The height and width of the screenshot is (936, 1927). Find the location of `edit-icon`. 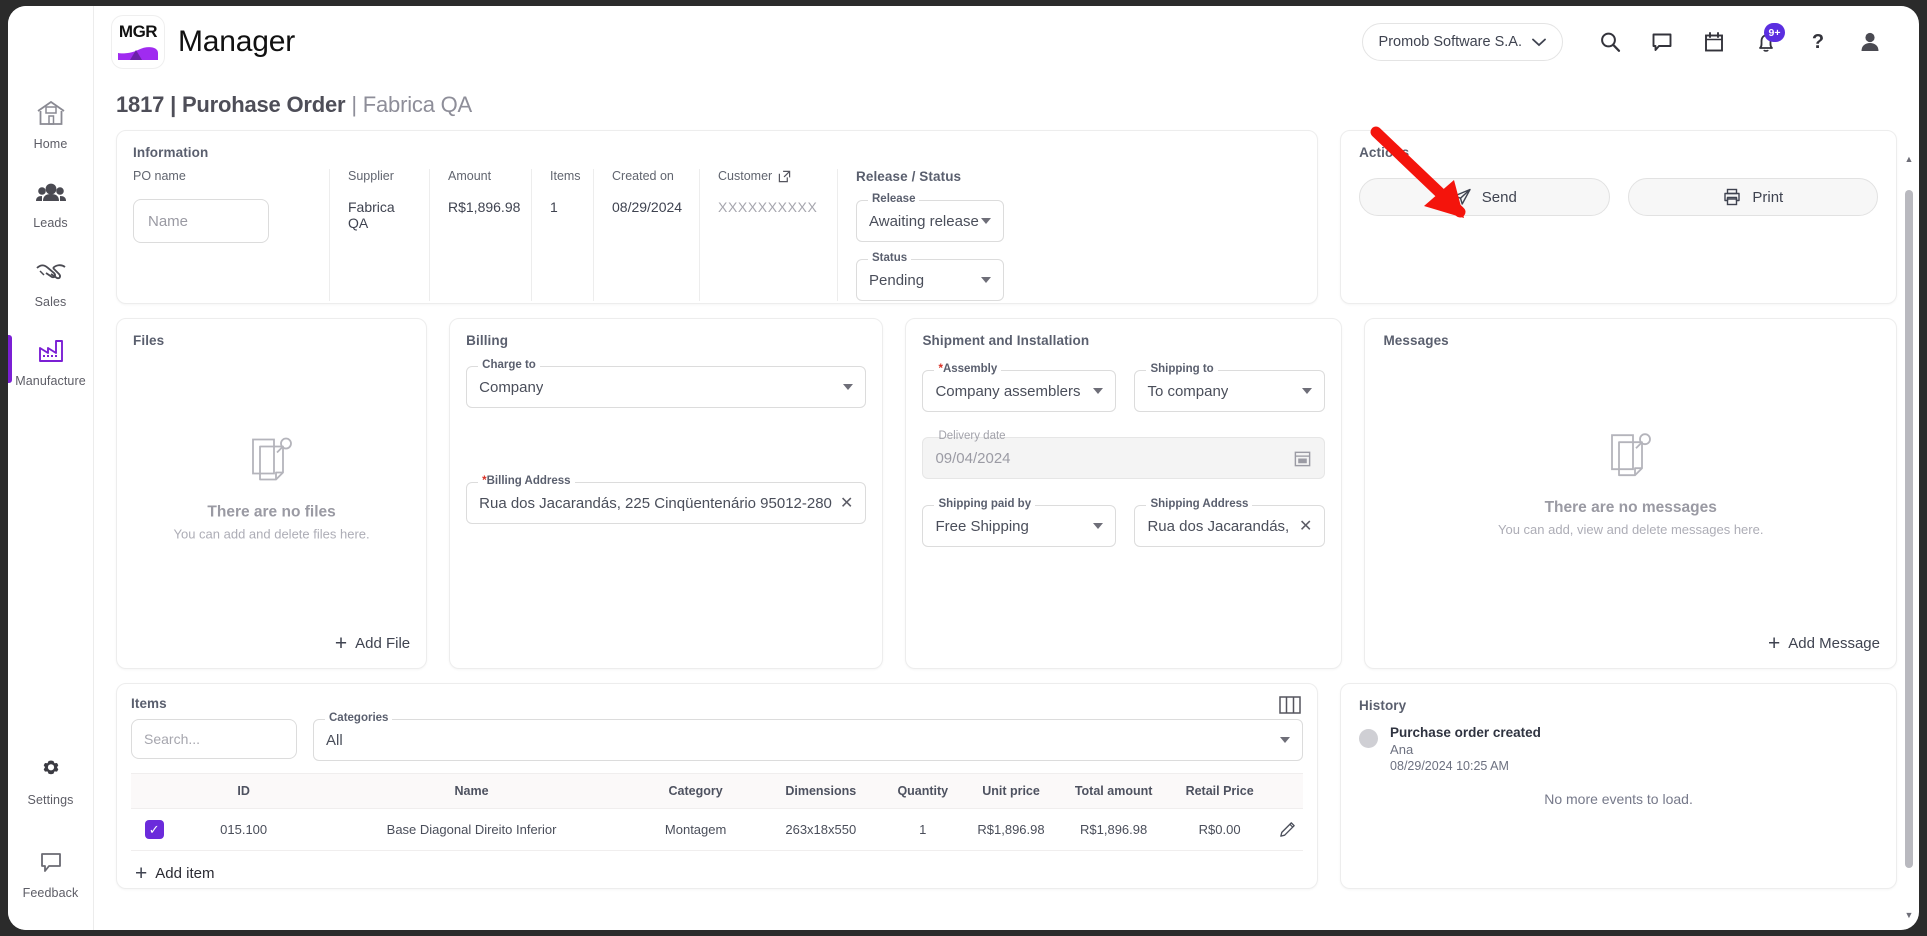

edit-icon is located at coordinates (1287, 829).